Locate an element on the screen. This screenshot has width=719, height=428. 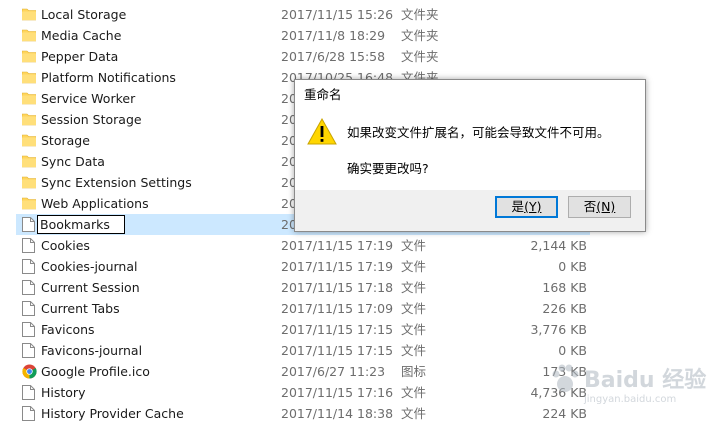
baidu-watermark: Baidu 经验 jingyan.baidu.com is located at coordinates (627, 383).